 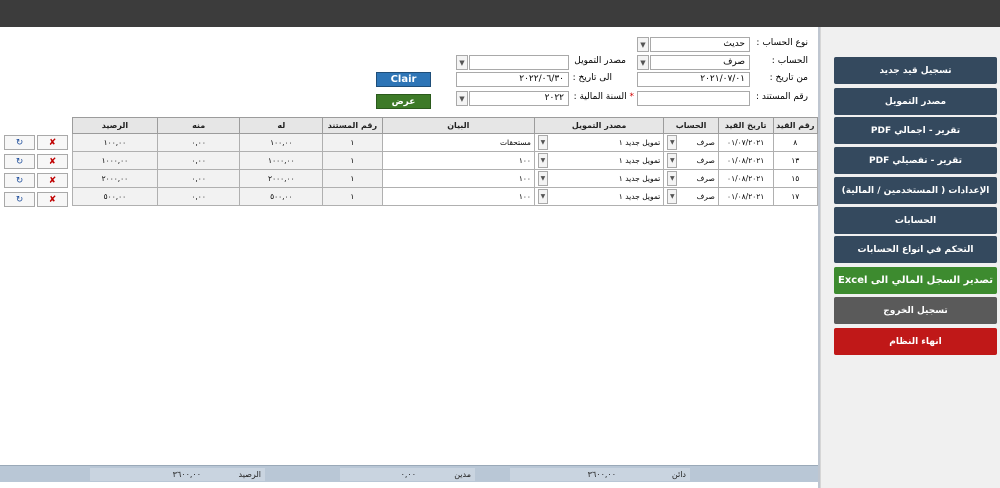 I want to click on clear-button: Clair, so click(x=403, y=79).